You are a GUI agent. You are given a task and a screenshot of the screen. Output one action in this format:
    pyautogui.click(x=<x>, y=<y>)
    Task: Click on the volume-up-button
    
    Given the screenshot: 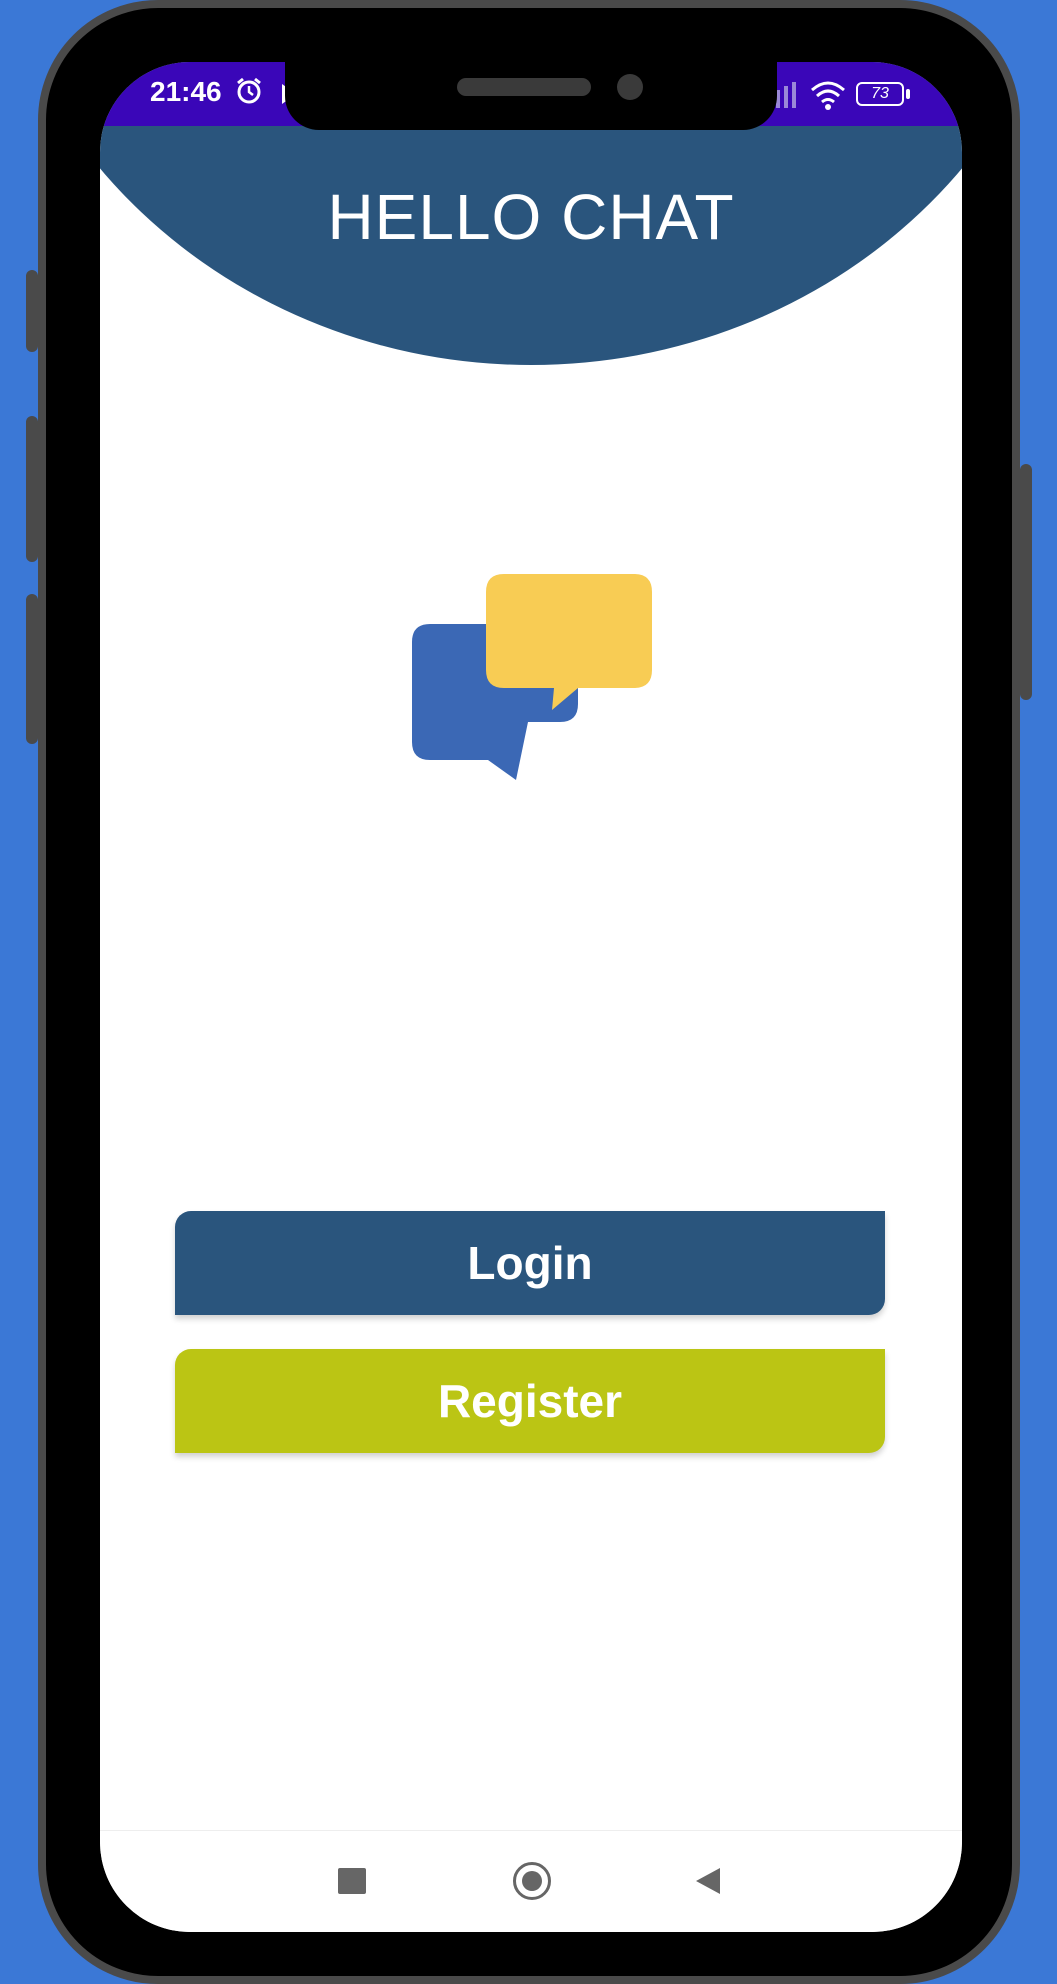 What is the action you would take?
    pyautogui.click(x=32, y=489)
    